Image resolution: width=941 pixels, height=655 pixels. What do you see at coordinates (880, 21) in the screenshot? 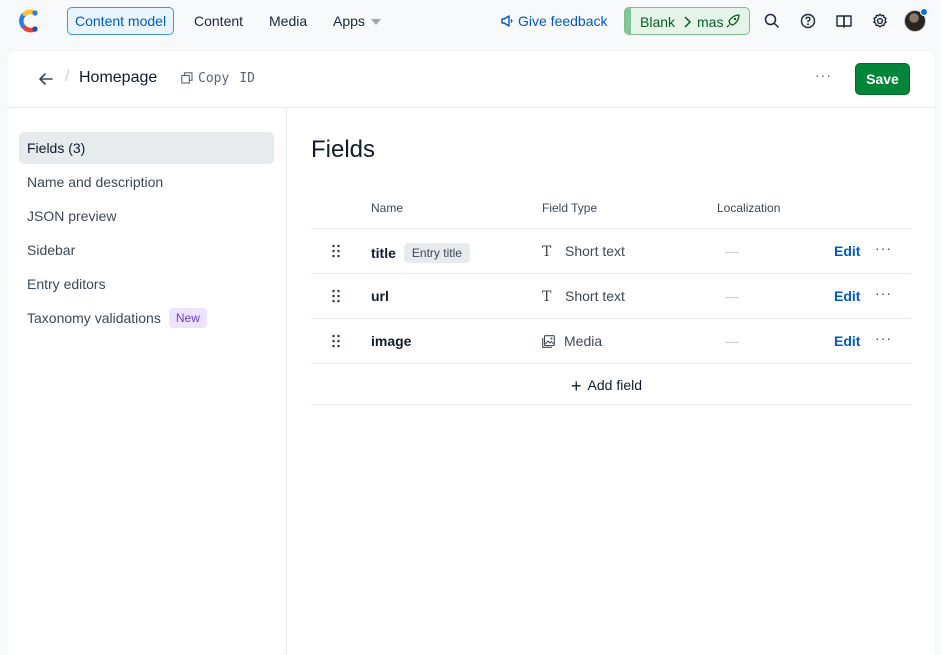
I see `gear-icon` at bounding box center [880, 21].